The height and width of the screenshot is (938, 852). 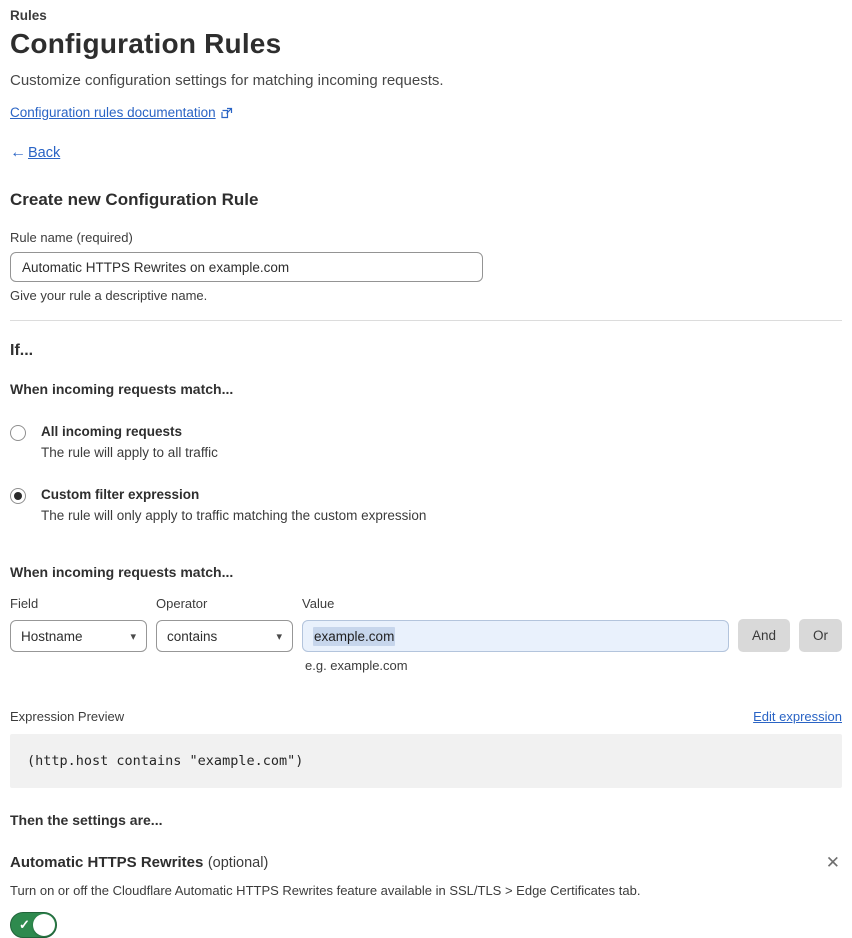 What do you see at coordinates (426, 320) in the screenshot?
I see `section-divider` at bounding box center [426, 320].